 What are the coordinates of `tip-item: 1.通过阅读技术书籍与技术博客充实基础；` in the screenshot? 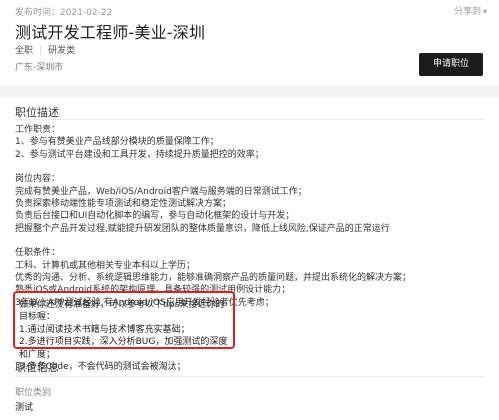 It's located at (104, 329).